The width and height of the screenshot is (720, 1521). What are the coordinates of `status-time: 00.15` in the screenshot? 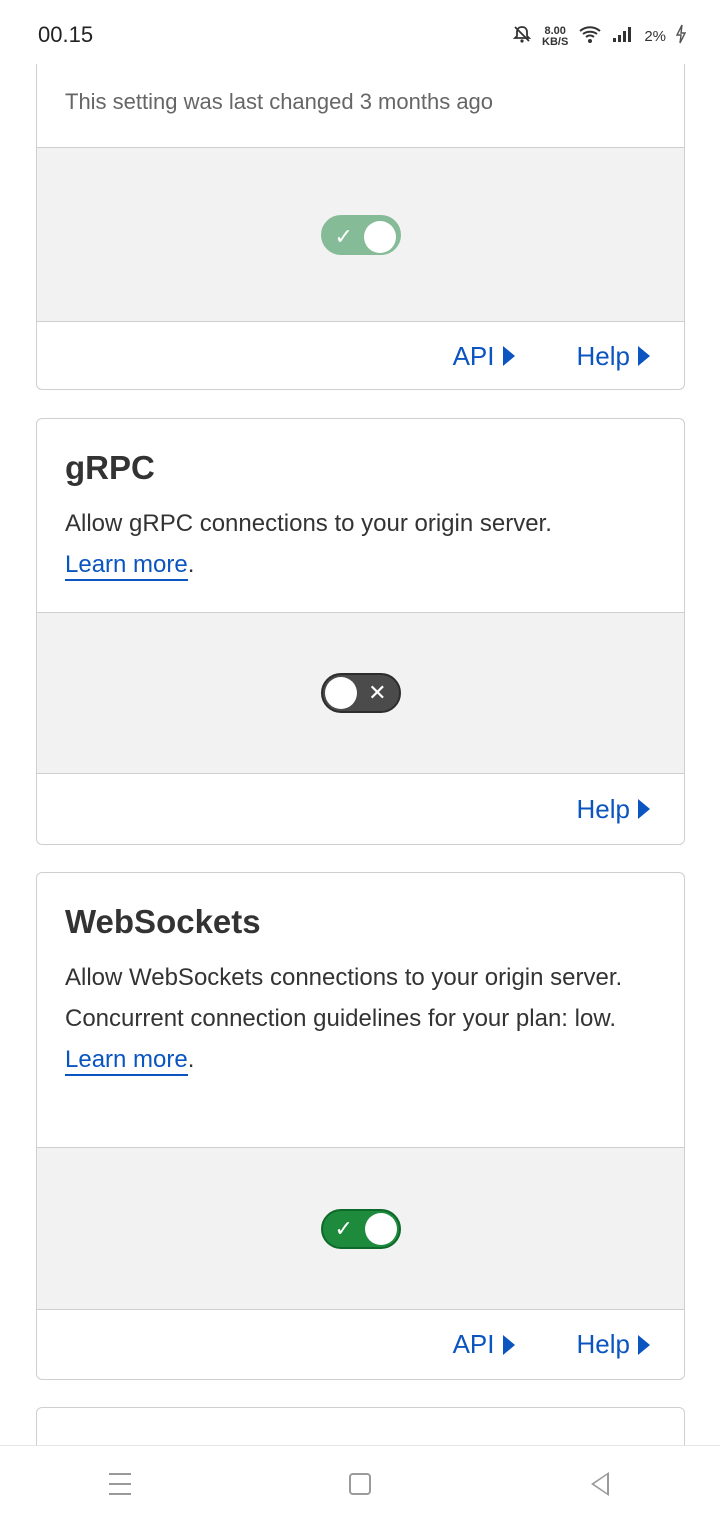 It's located at (66, 34).